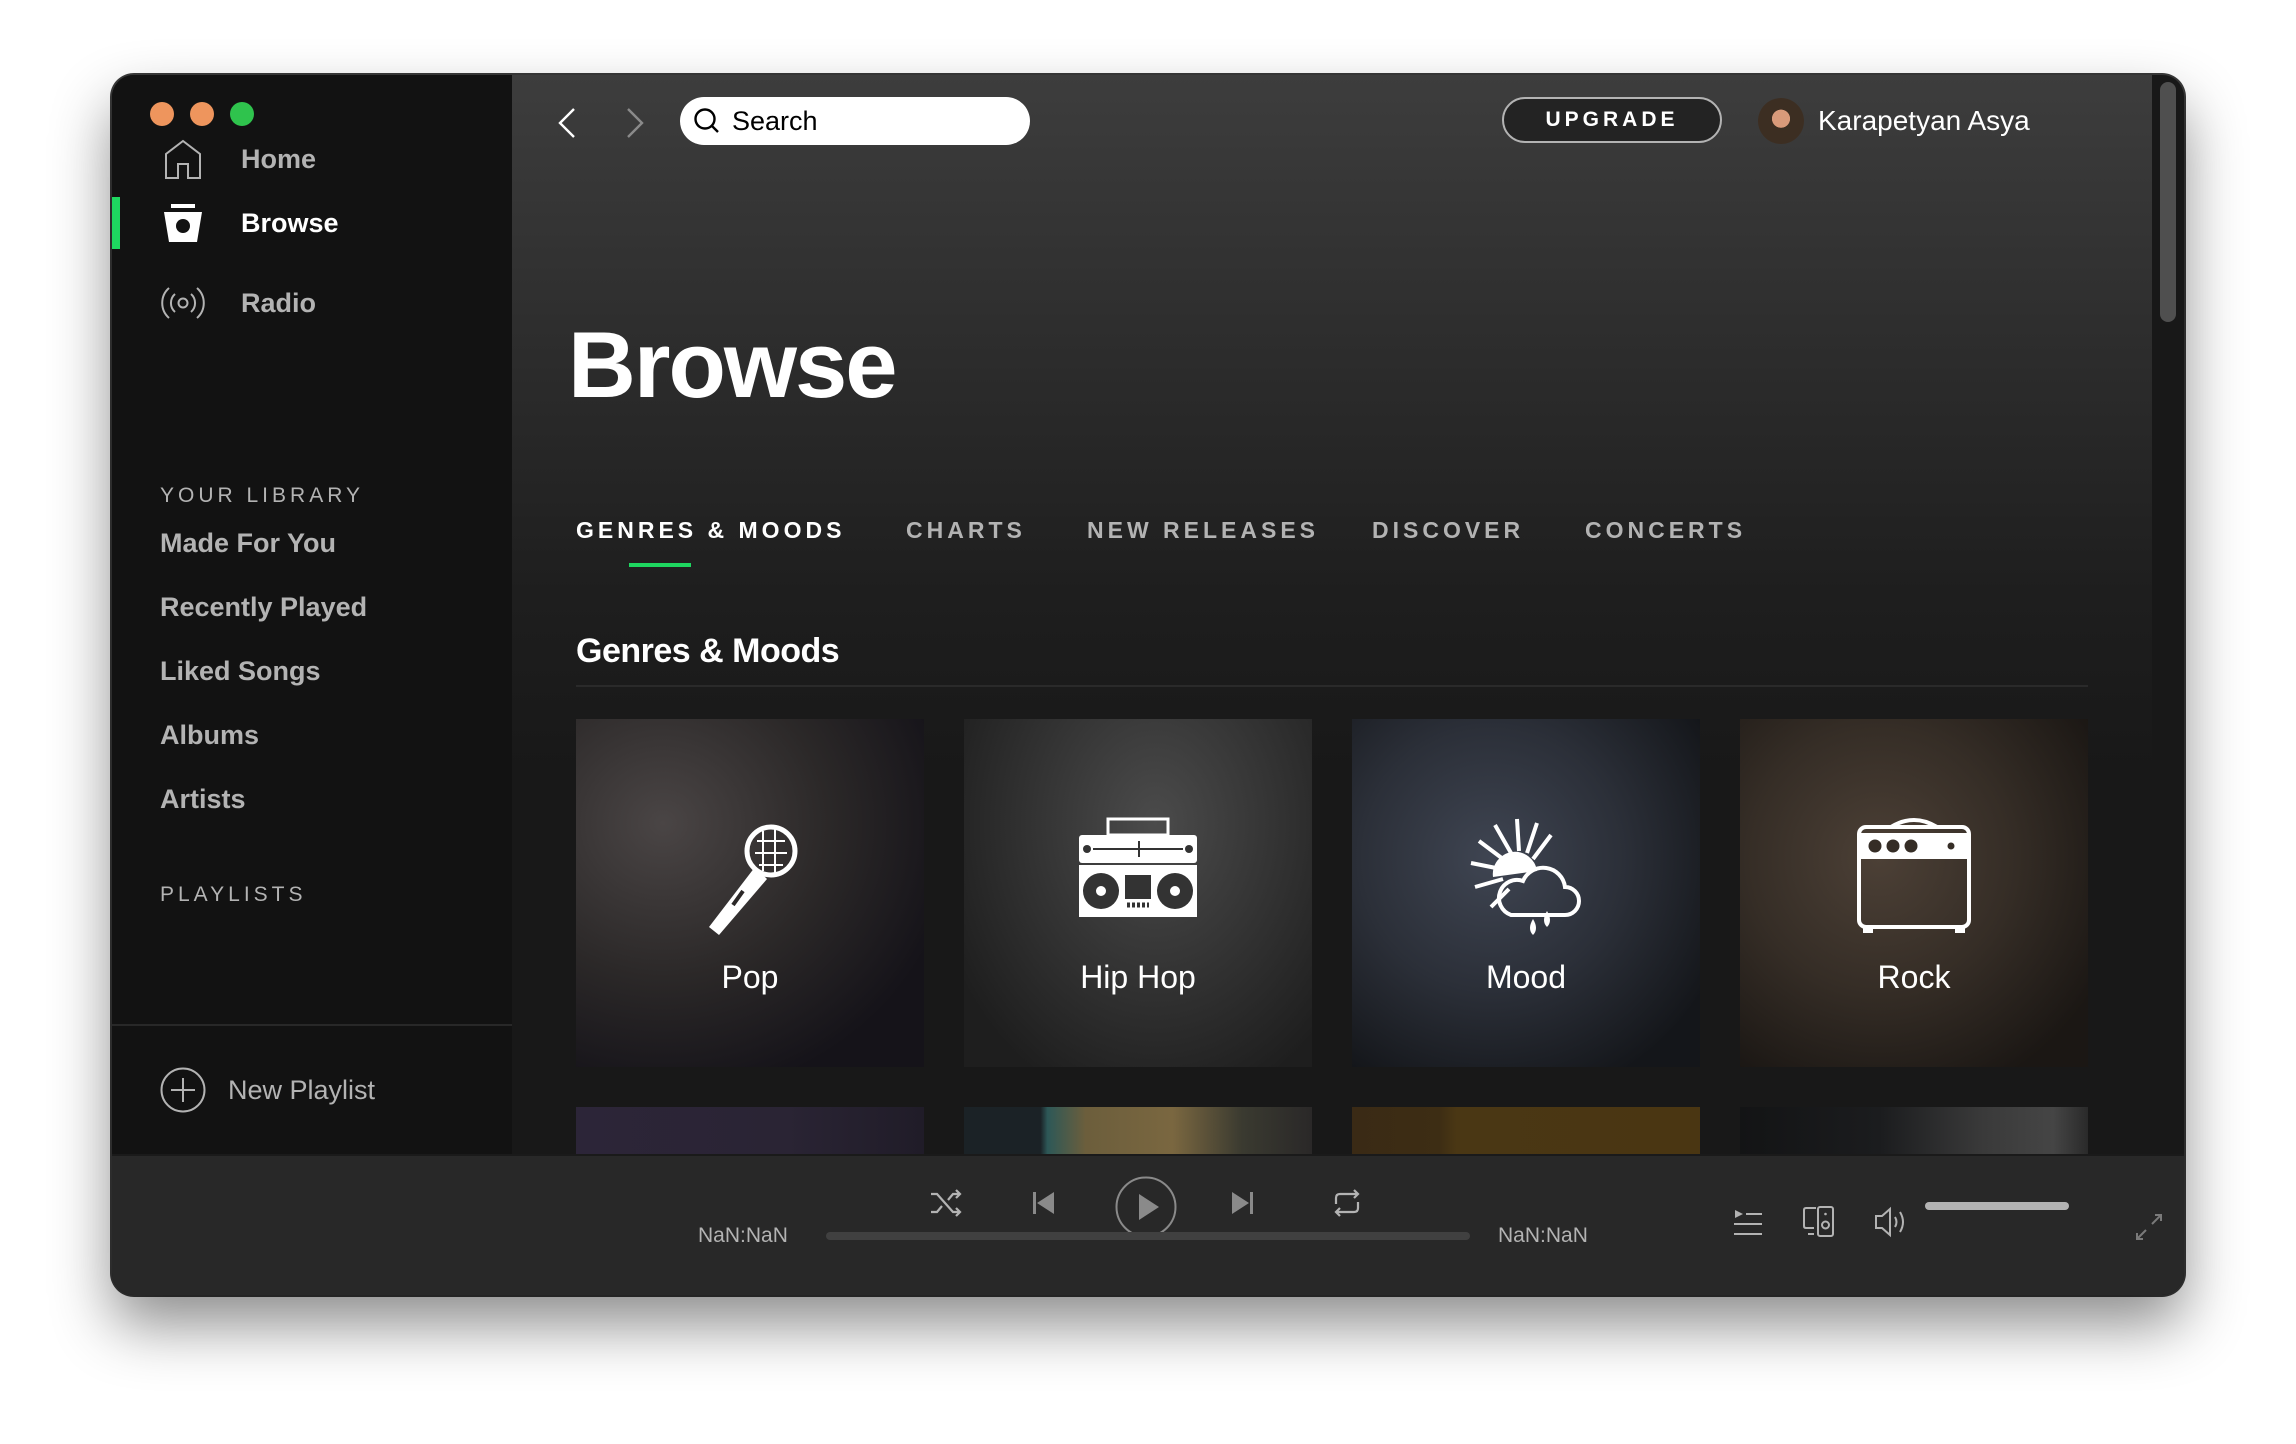 This screenshot has height=1444, width=2296. I want to click on elapsed-time: NaN:NaN, so click(743, 1235).